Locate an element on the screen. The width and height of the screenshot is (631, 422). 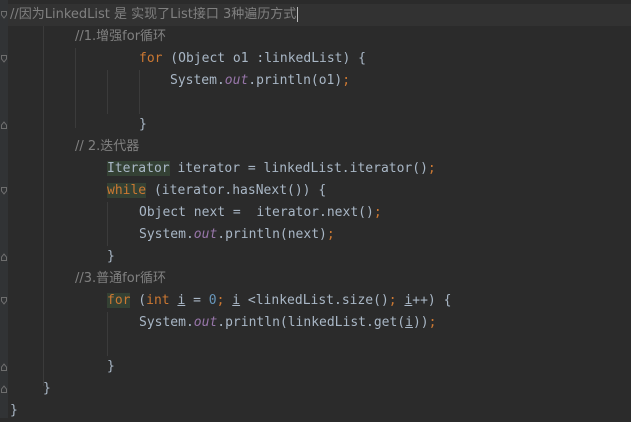
code-text: = is located at coordinates (197, 300).